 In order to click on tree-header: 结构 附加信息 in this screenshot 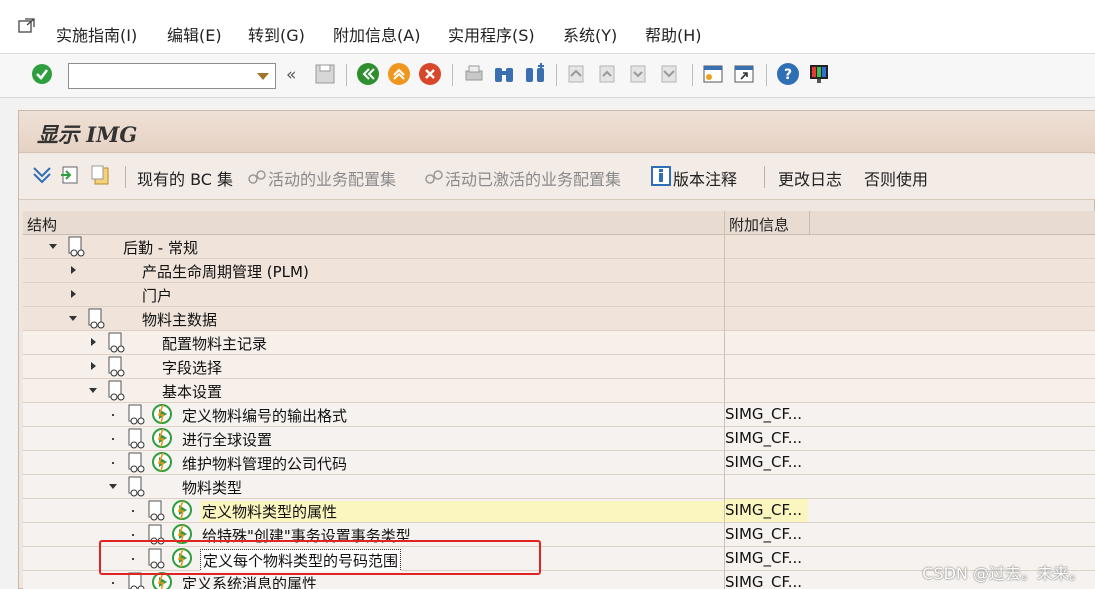, I will do `click(559, 223)`.